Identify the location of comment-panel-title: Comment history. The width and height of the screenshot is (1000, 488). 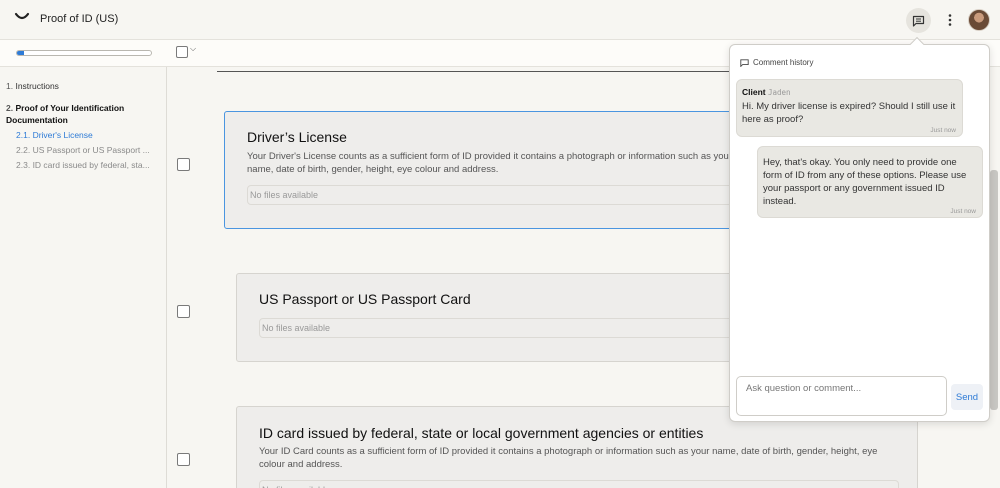
(783, 62).